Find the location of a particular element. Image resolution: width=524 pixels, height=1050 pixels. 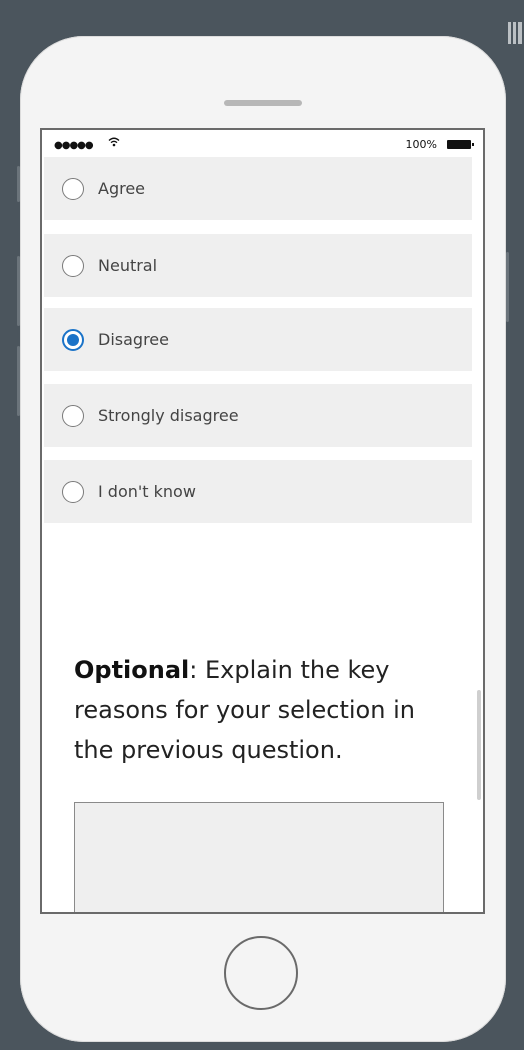

side-button-volume-up is located at coordinates (18, 291).